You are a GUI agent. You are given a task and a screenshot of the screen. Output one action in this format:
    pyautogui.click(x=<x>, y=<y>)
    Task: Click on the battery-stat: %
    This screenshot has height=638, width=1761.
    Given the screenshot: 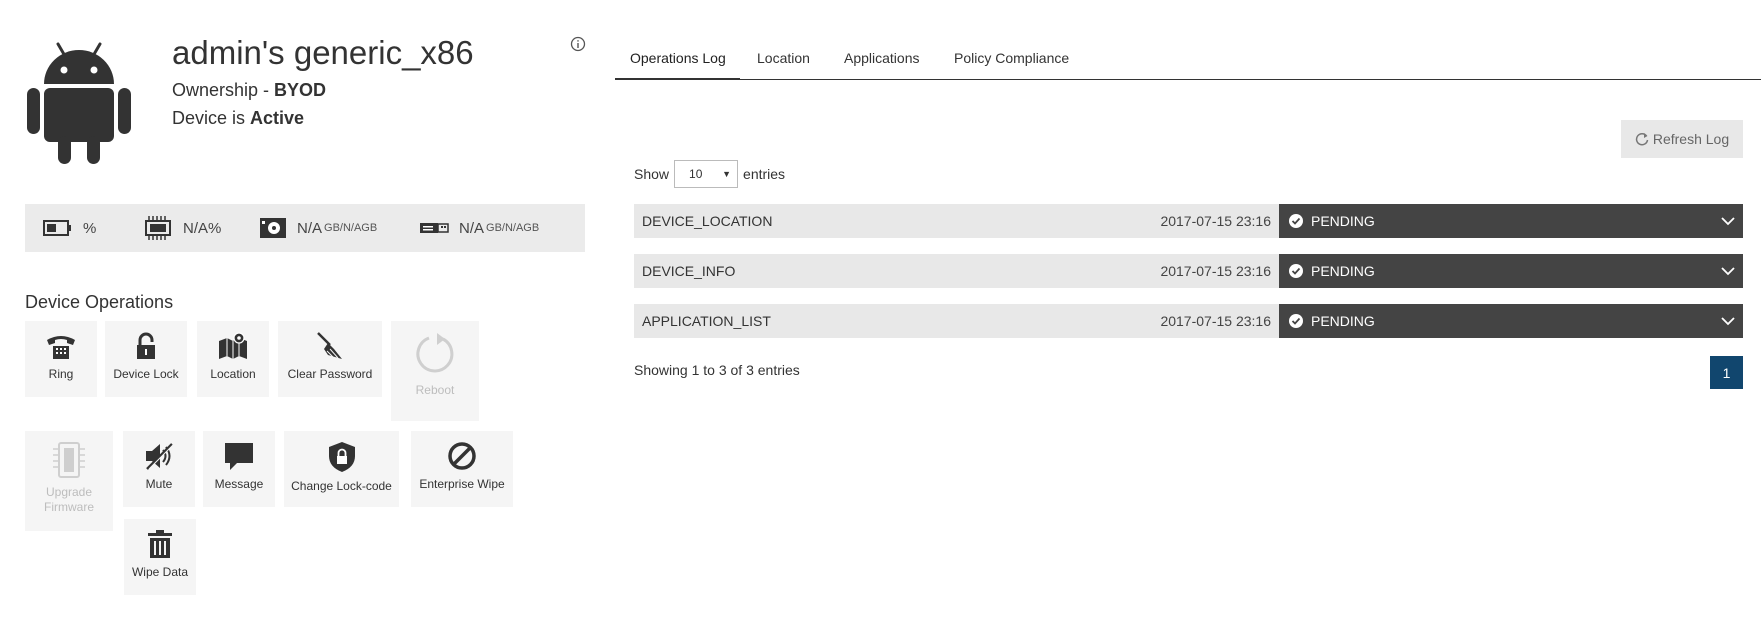 What is the action you would take?
    pyautogui.click(x=69, y=228)
    